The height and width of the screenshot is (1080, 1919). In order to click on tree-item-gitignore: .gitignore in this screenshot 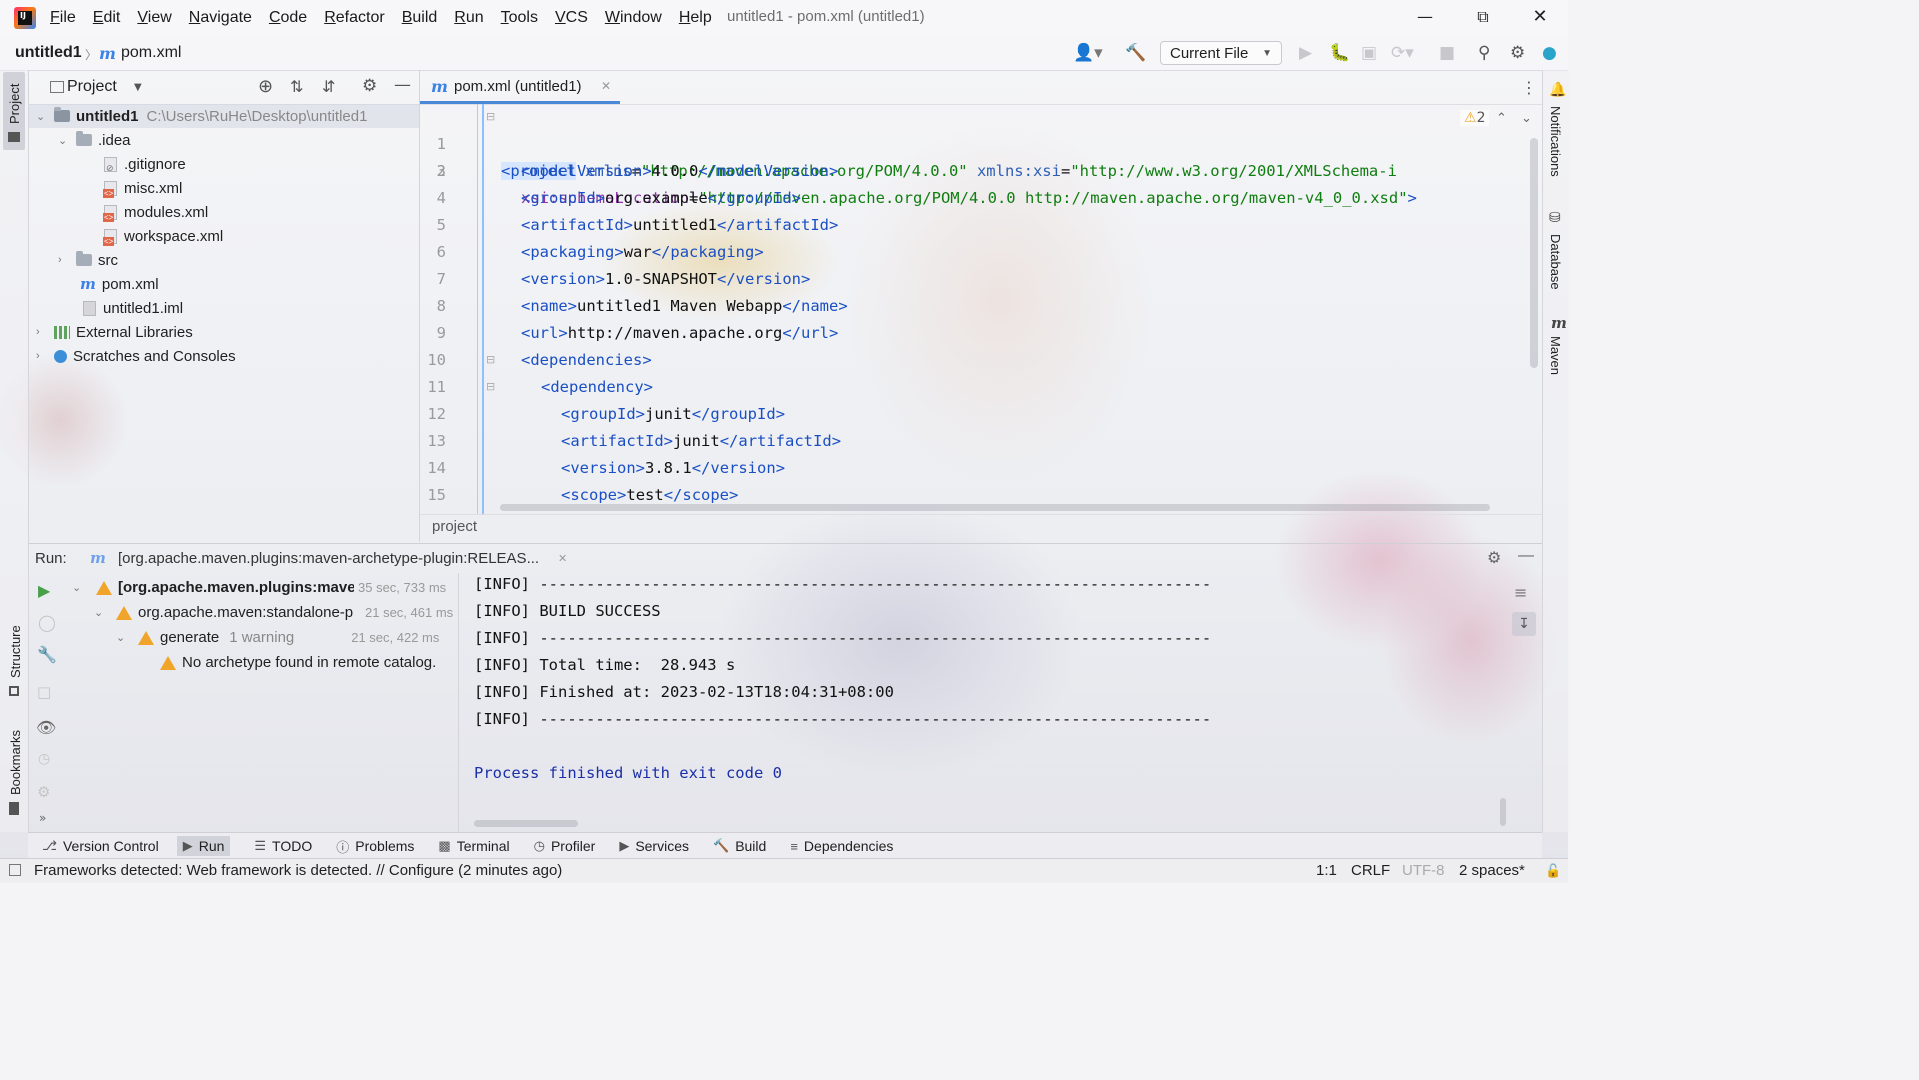, I will do `click(223, 164)`.